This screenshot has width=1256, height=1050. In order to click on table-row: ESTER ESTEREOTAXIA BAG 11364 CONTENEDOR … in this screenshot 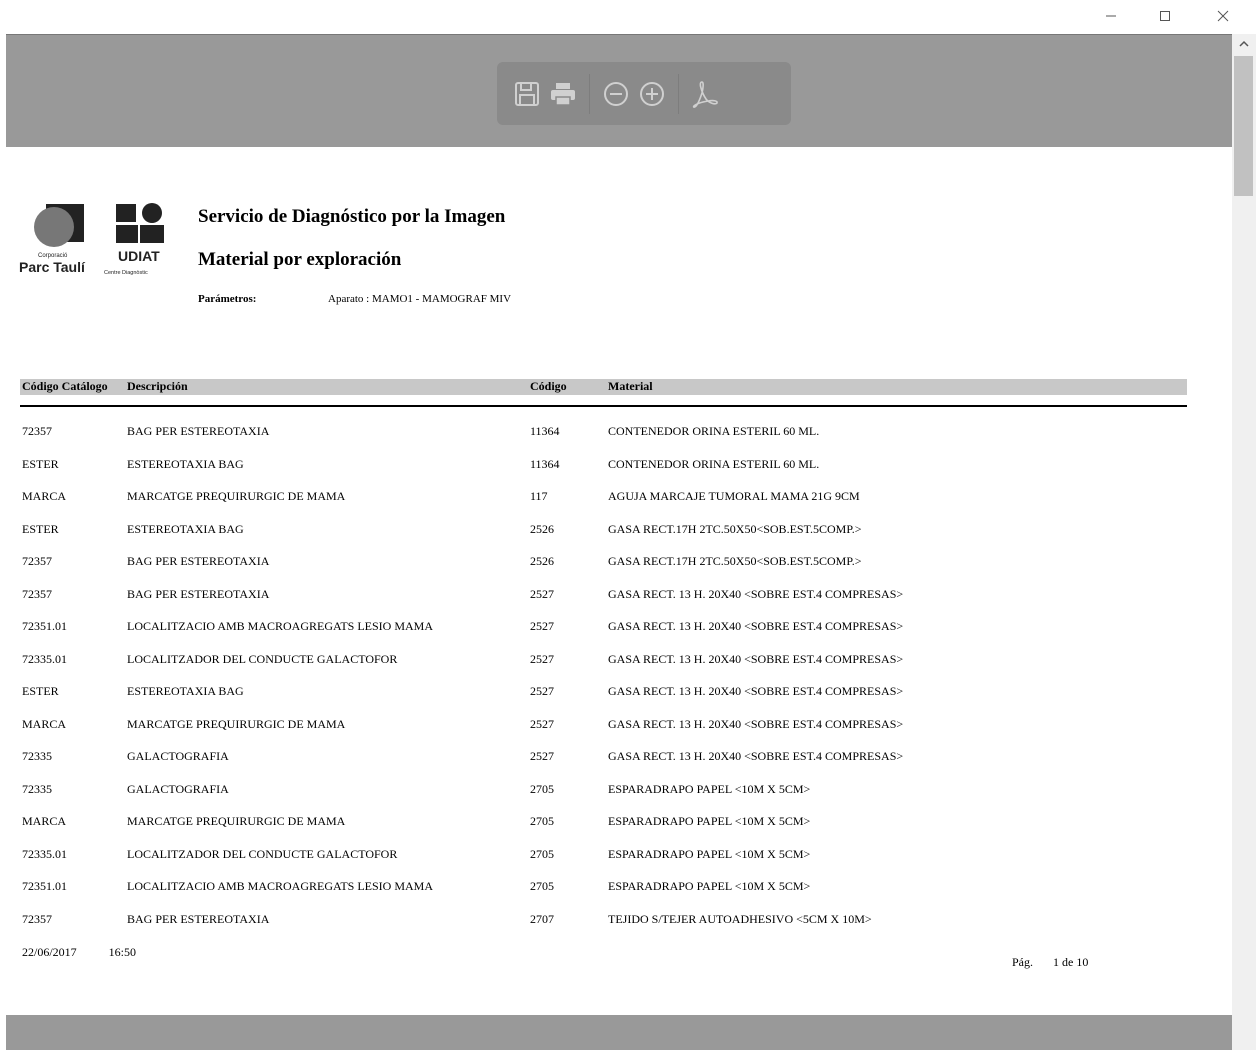, I will do `click(603, 465)`.